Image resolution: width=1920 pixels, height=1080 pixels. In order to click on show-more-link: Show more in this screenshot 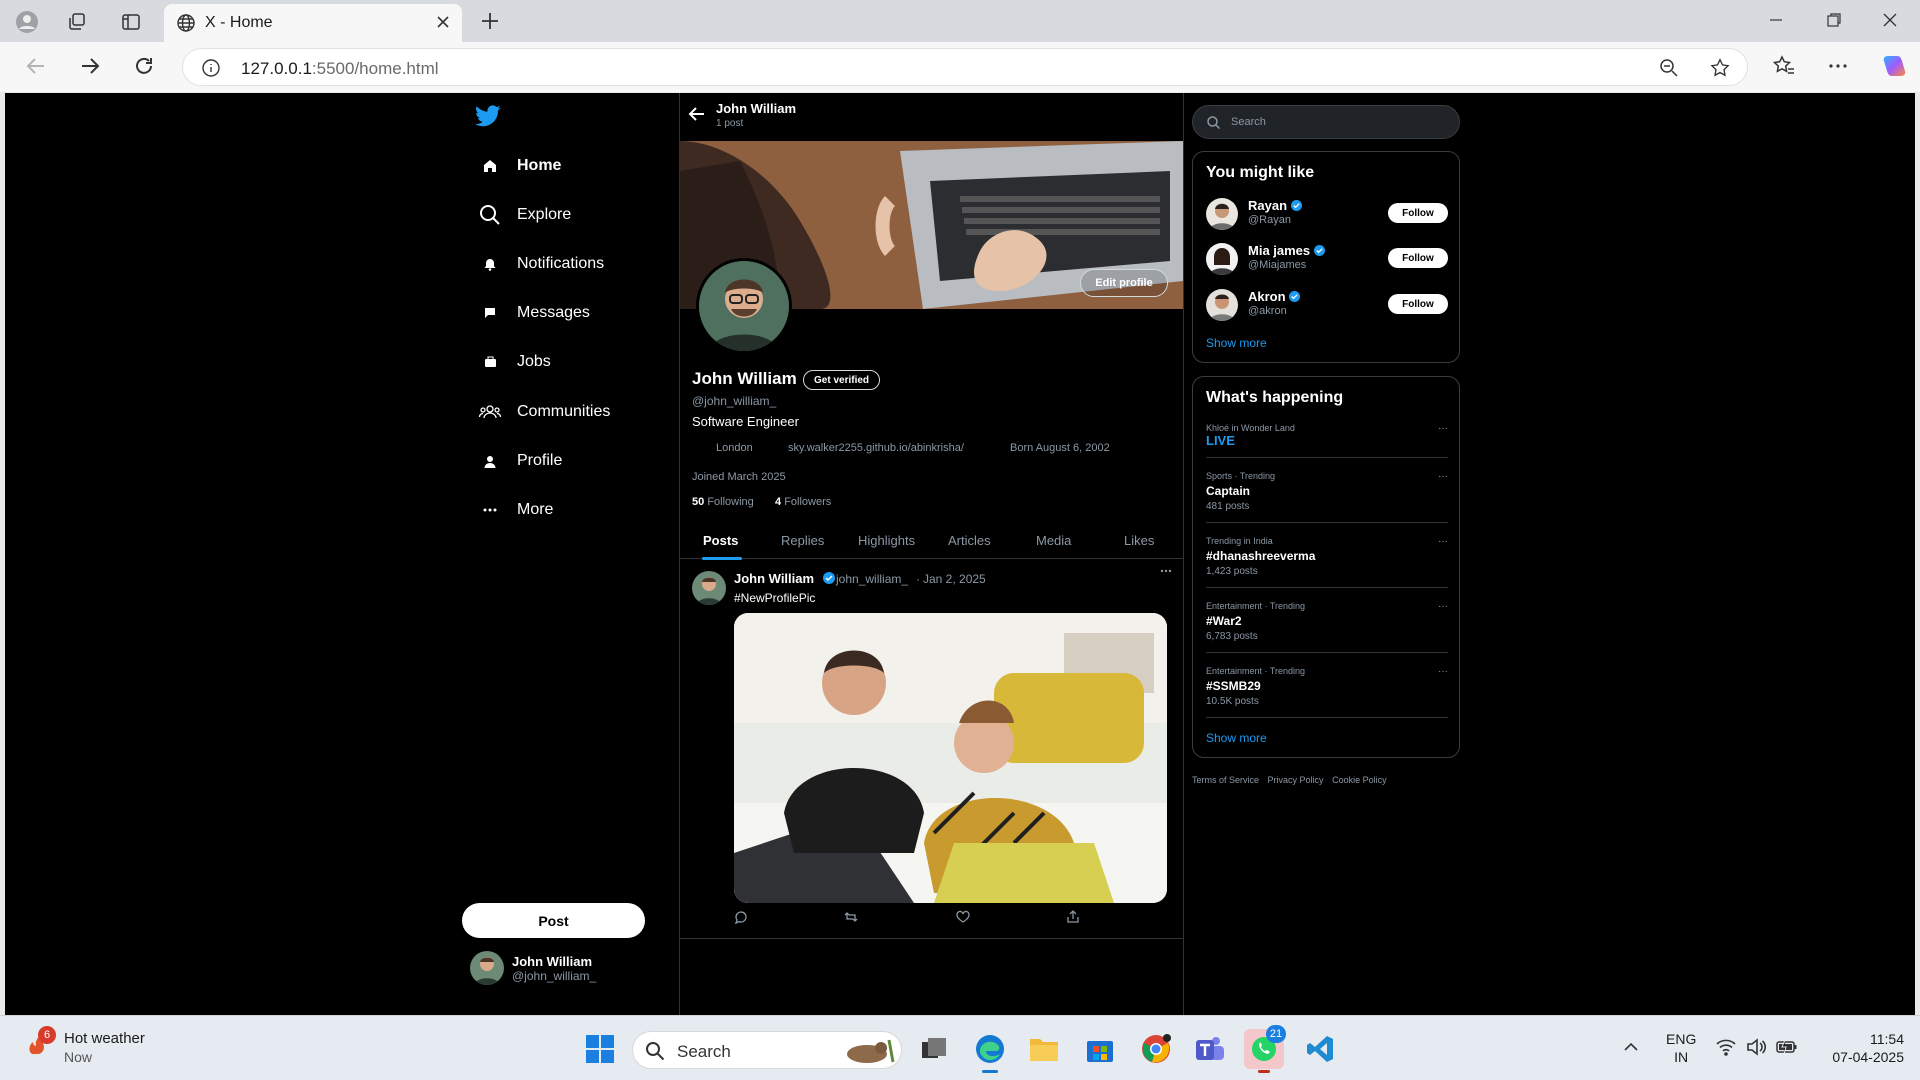, I will do `click(1236, 343)`.